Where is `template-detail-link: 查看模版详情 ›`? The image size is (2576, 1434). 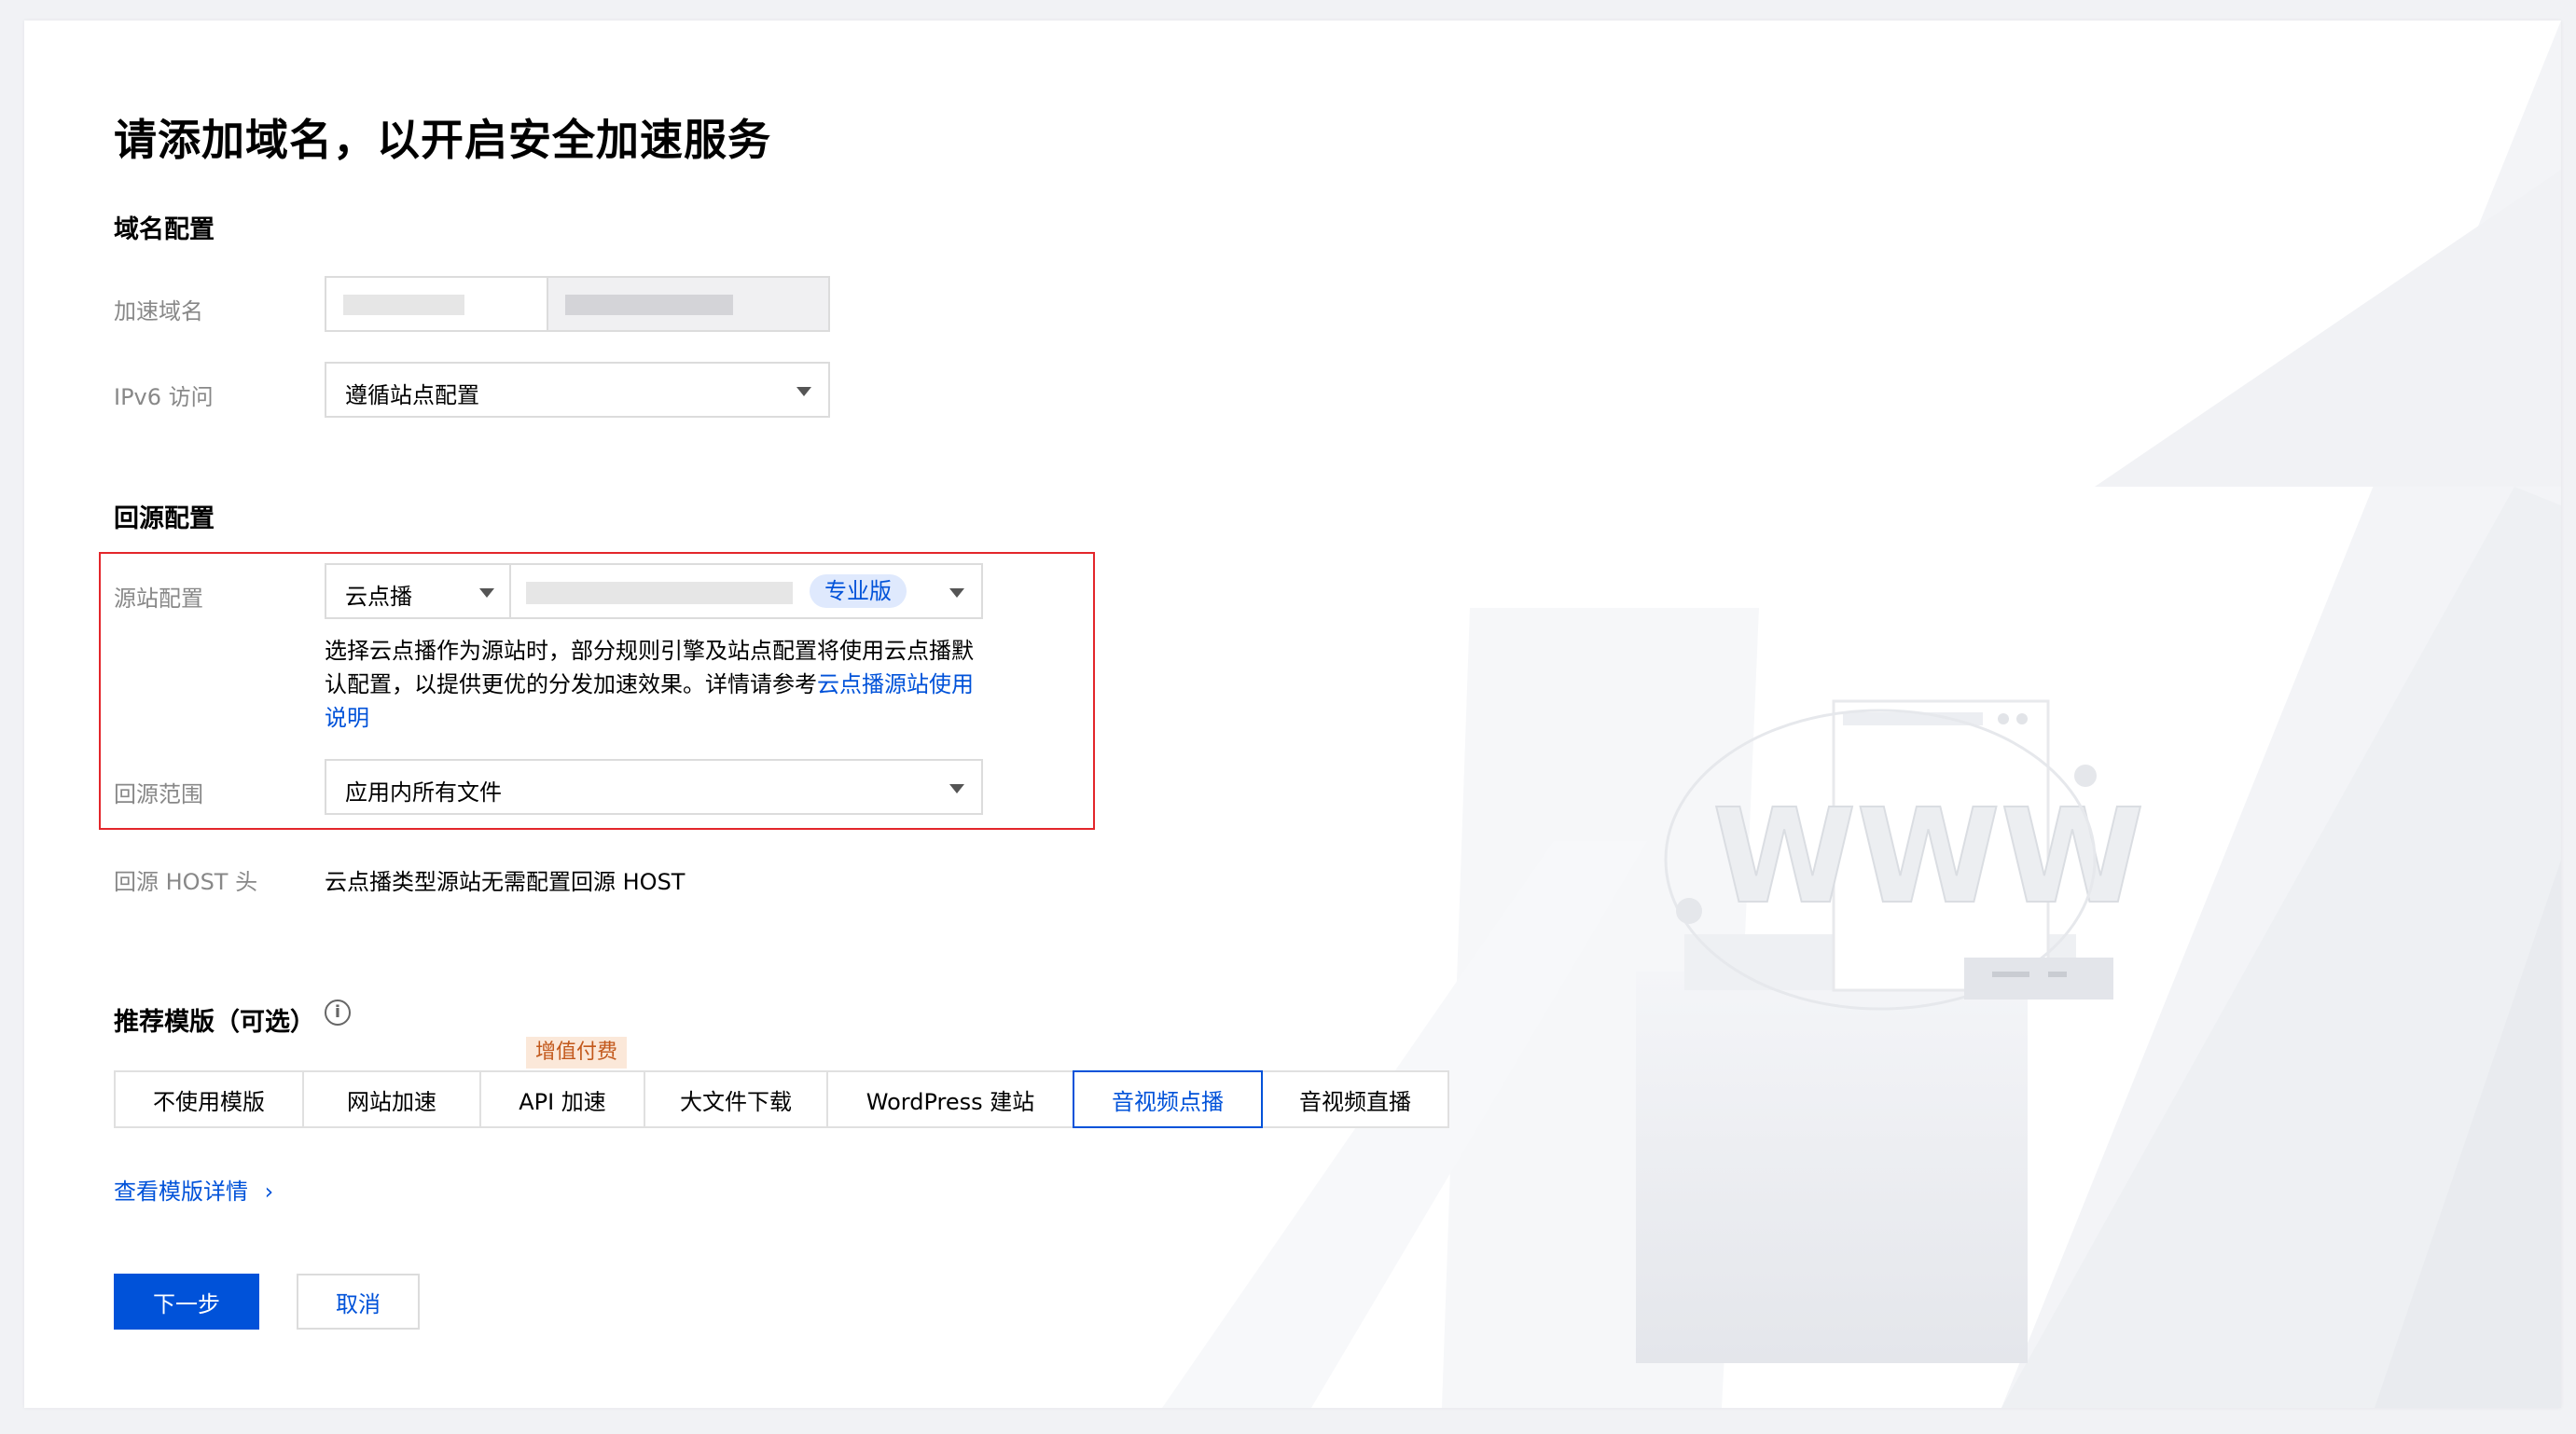
template-detail-link: 查看模版详情 › is located at coordinates (193, 1189).